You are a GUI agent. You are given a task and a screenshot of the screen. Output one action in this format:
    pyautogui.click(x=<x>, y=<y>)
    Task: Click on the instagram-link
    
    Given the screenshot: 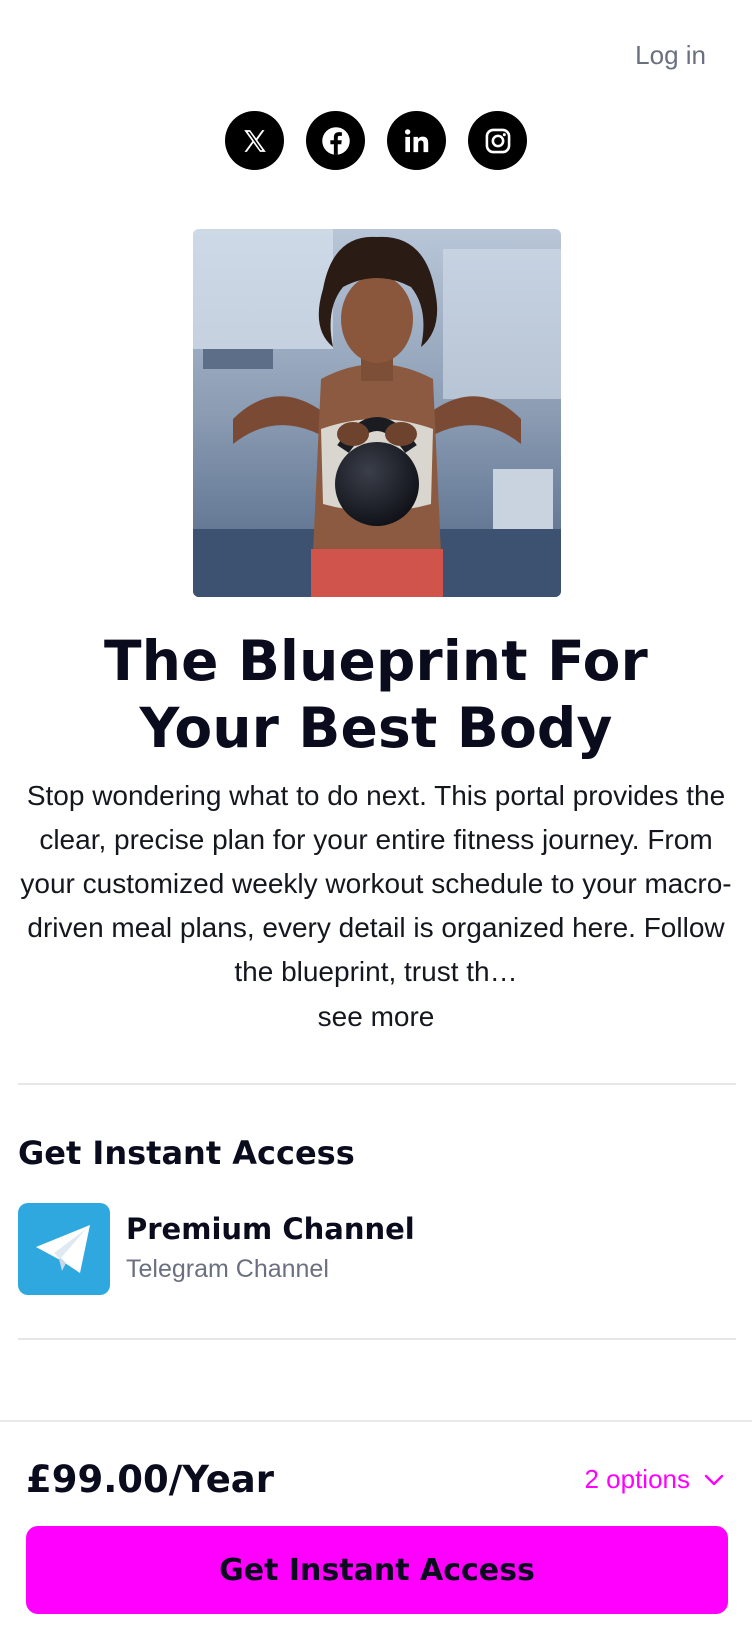 What is the action you would take?
    pyautogui.click(x=497, y=140)
    